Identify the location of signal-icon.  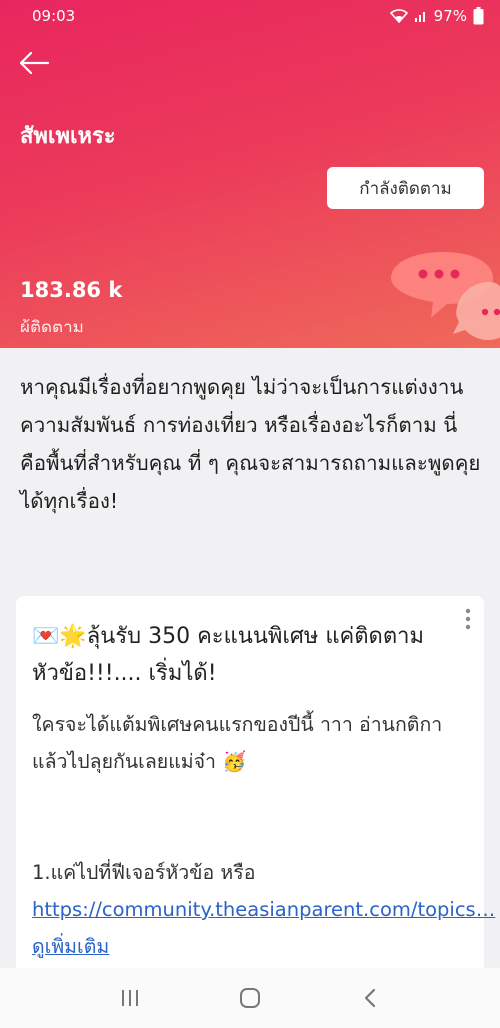
(419, 17).